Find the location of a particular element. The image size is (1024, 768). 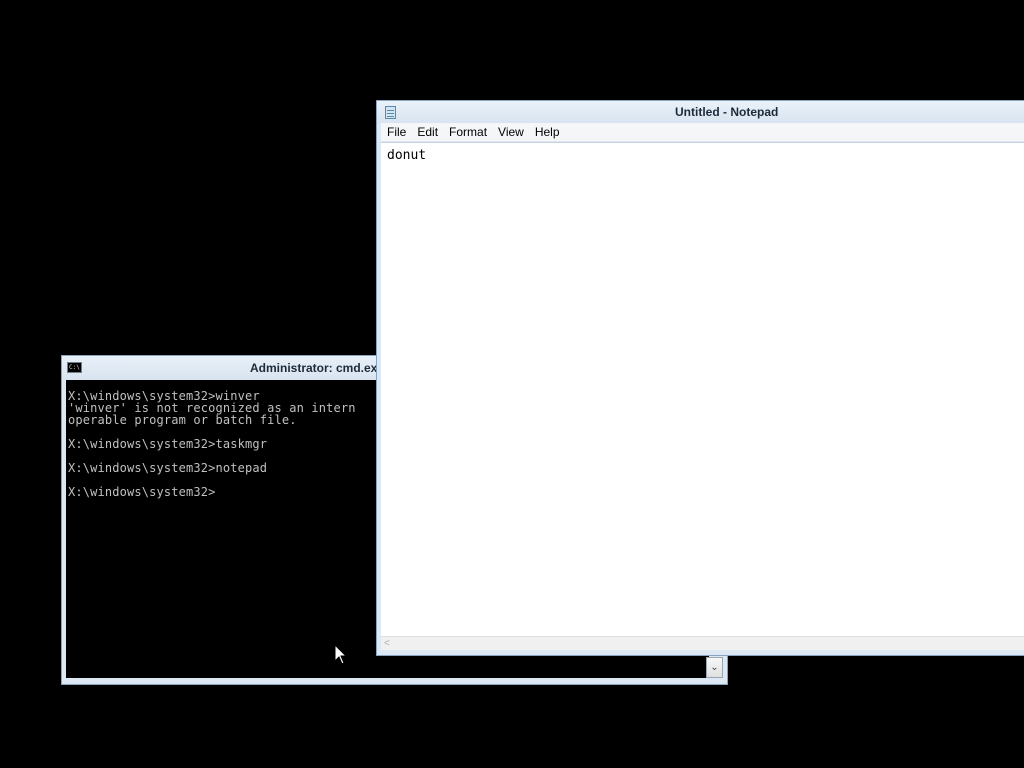

mouse-pointer-icon is located at coordinates (341, 654).